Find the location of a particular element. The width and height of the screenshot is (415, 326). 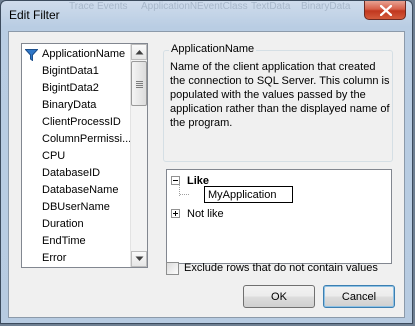

scroll-down-button is located at coordinates (139, 259).